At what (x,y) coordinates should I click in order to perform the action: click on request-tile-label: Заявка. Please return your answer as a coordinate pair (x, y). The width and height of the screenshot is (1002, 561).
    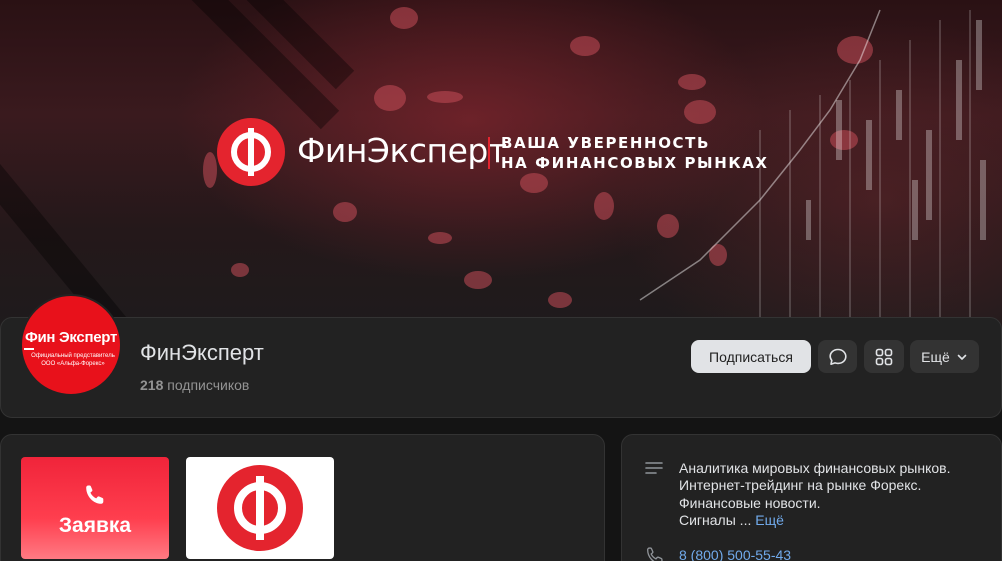
    Looking at the image, I should click on (95, 525).